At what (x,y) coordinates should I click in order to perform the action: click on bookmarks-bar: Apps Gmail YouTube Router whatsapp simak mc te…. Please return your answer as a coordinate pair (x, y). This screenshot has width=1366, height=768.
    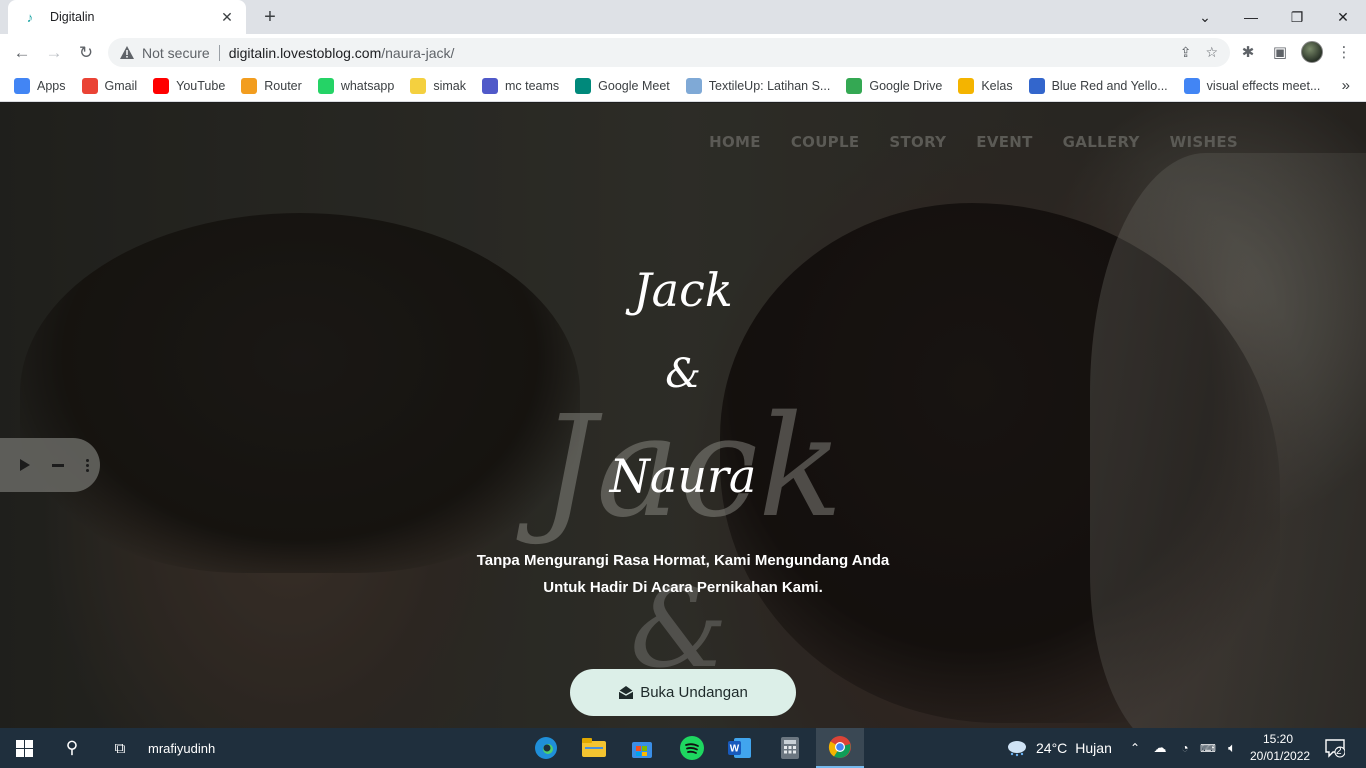
    Looking at the image, I should click on (683, 86).